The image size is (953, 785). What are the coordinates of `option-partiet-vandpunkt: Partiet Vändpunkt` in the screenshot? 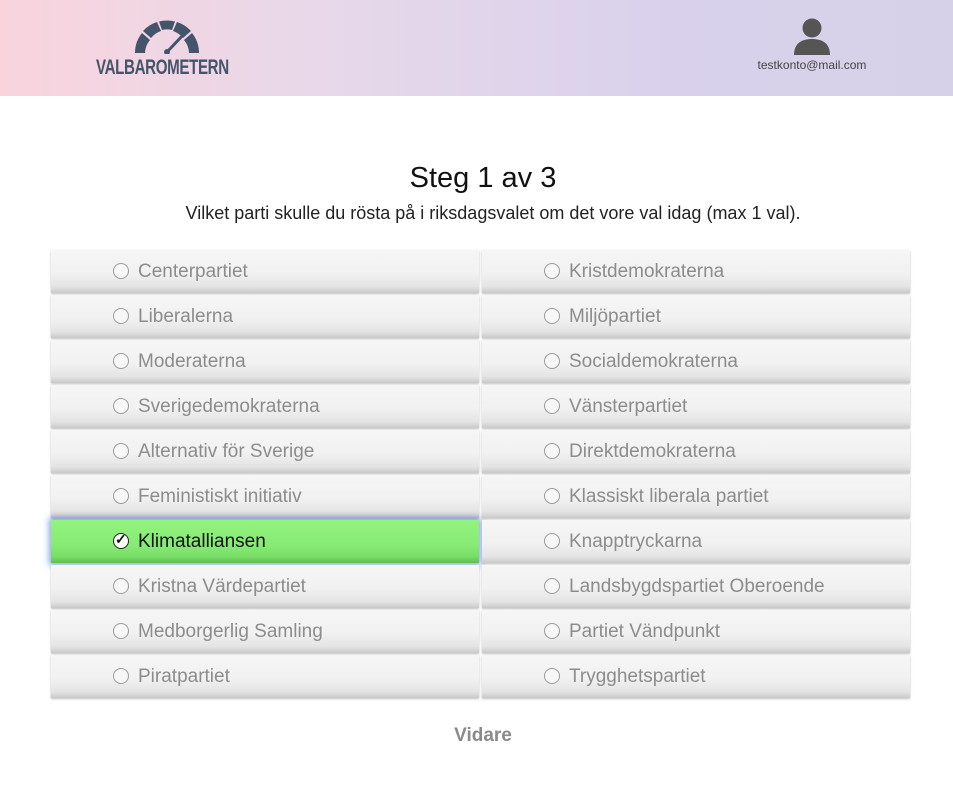 It's located at (696, 631).